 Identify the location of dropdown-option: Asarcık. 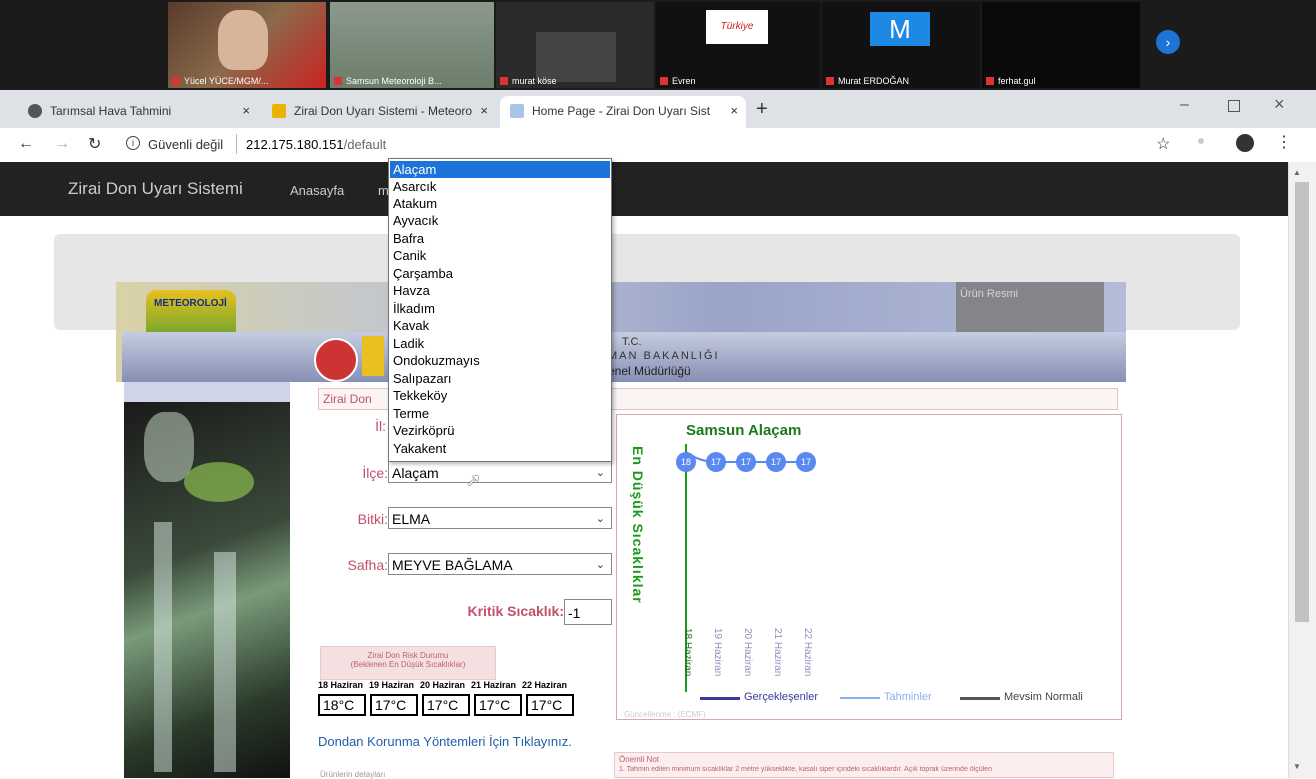
(500, 186).